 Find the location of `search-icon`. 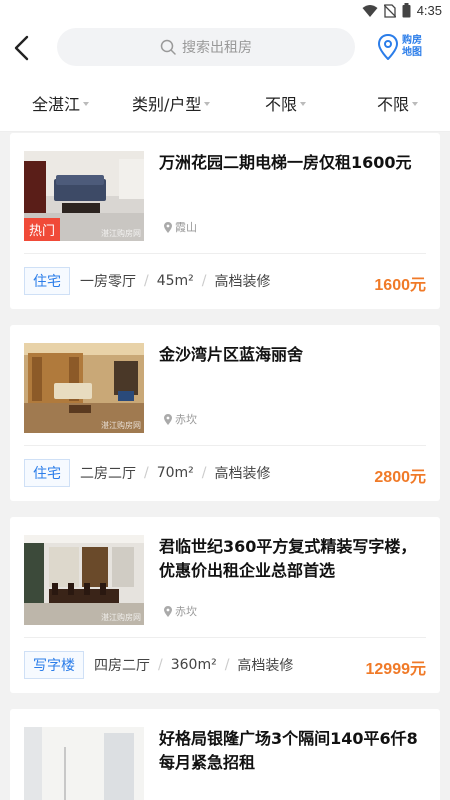

search-icon is located at coordinates (168, 47).